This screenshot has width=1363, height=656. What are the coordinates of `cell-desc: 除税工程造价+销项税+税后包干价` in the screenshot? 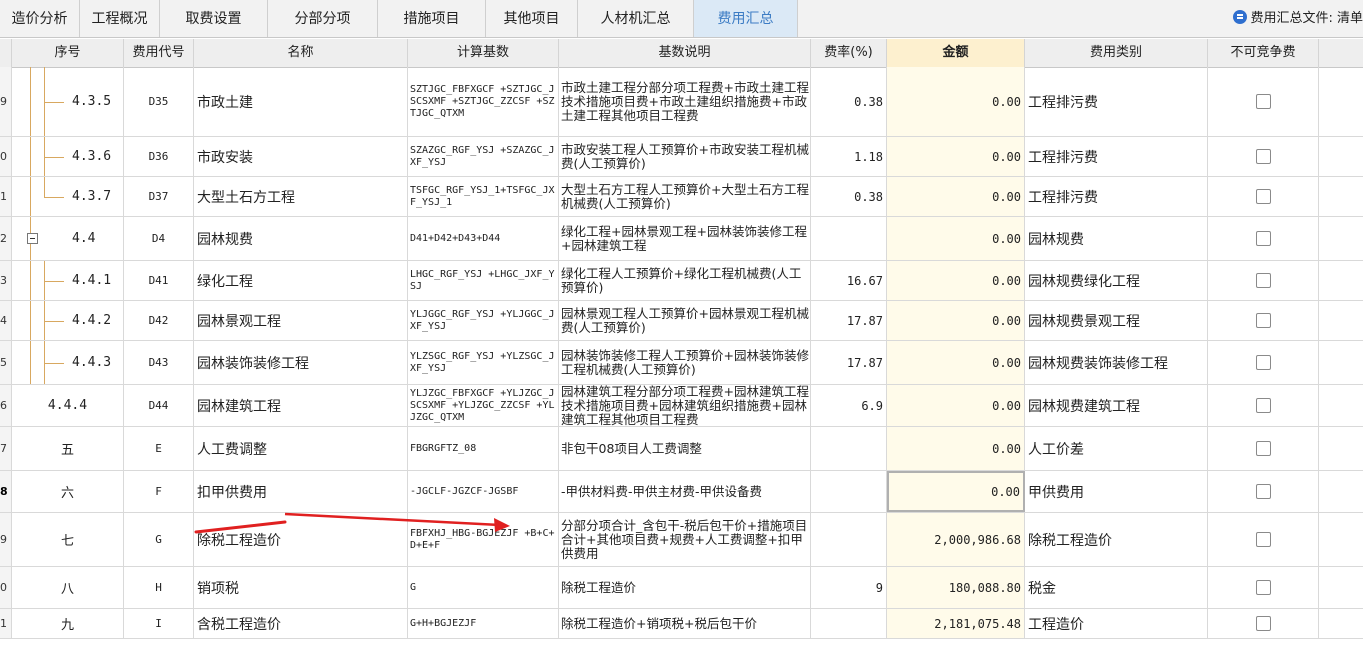 It's located at (685, 623).